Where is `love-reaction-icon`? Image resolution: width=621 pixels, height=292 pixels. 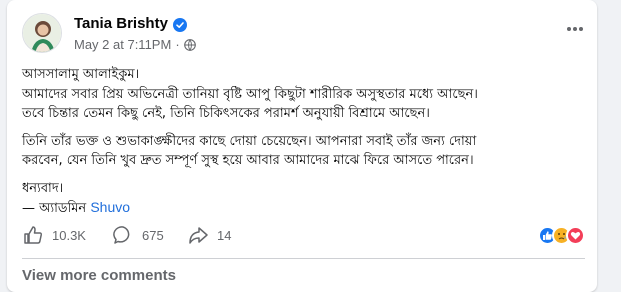
love-reaction-icon is located at coordinates (575, 235).